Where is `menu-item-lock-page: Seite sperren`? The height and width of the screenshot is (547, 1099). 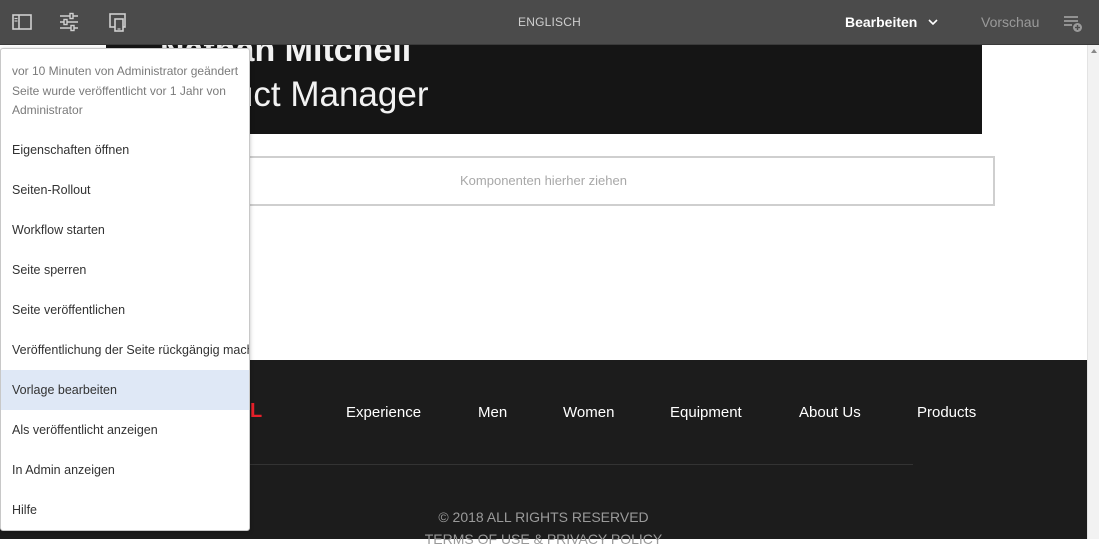
menu-item-lock-page: Seite sperren is located at coordinates (125, 270).